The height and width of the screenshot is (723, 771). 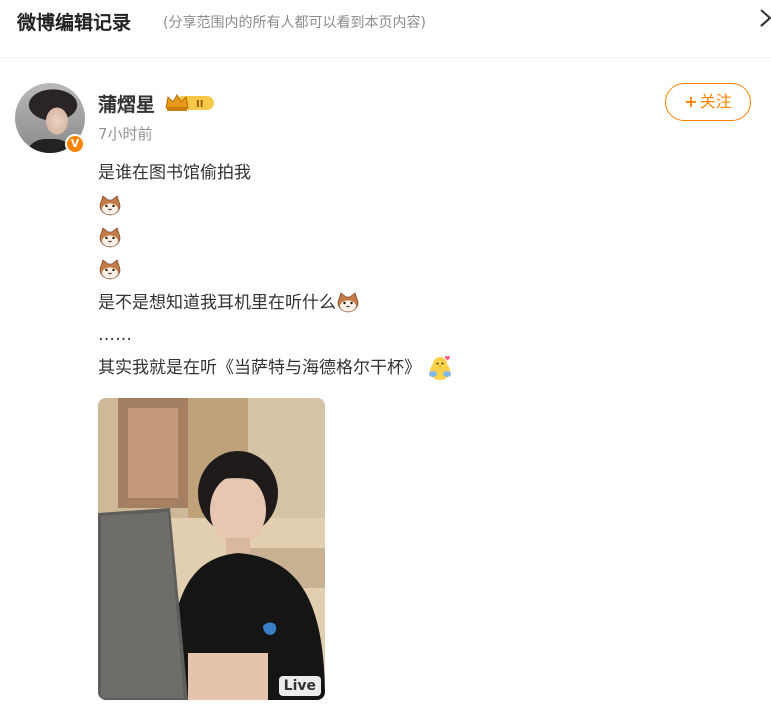 I want to click on vip-crown-icon: II, so click(x=190, y=103).